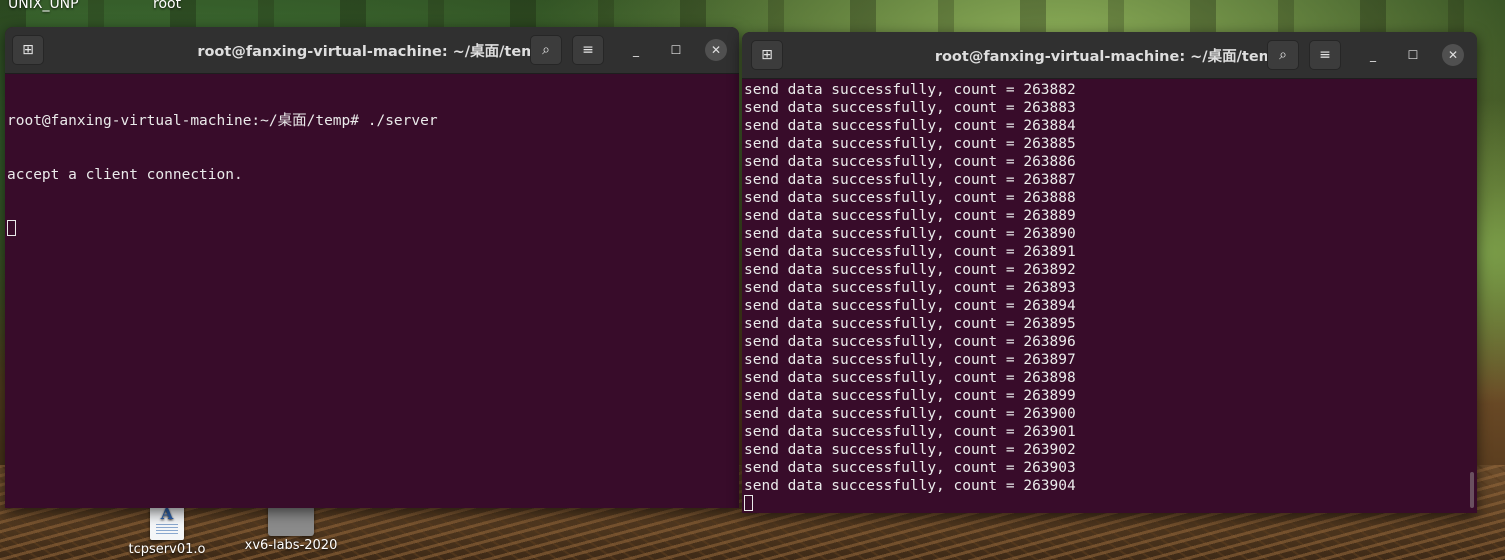 The image size is (1505, 560). Describe the element at coordinates (910, 126) in the screenshot. I see `terminal-line: send data successfully, count = 263884` at that location.